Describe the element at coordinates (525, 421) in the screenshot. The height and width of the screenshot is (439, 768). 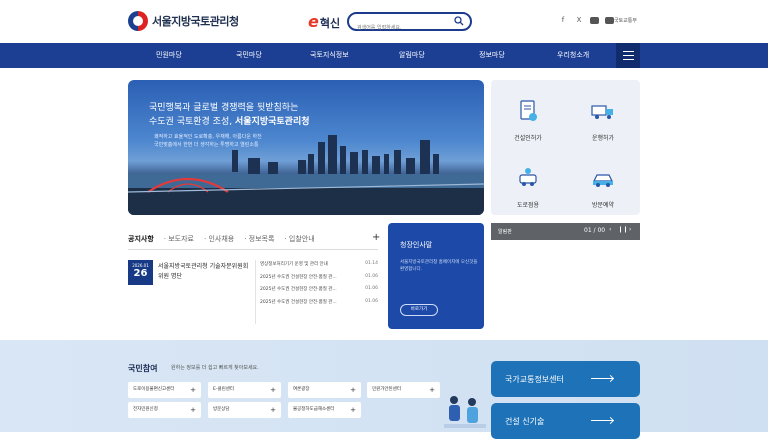
I see `side-card-label: 건설 신기술` at that location.